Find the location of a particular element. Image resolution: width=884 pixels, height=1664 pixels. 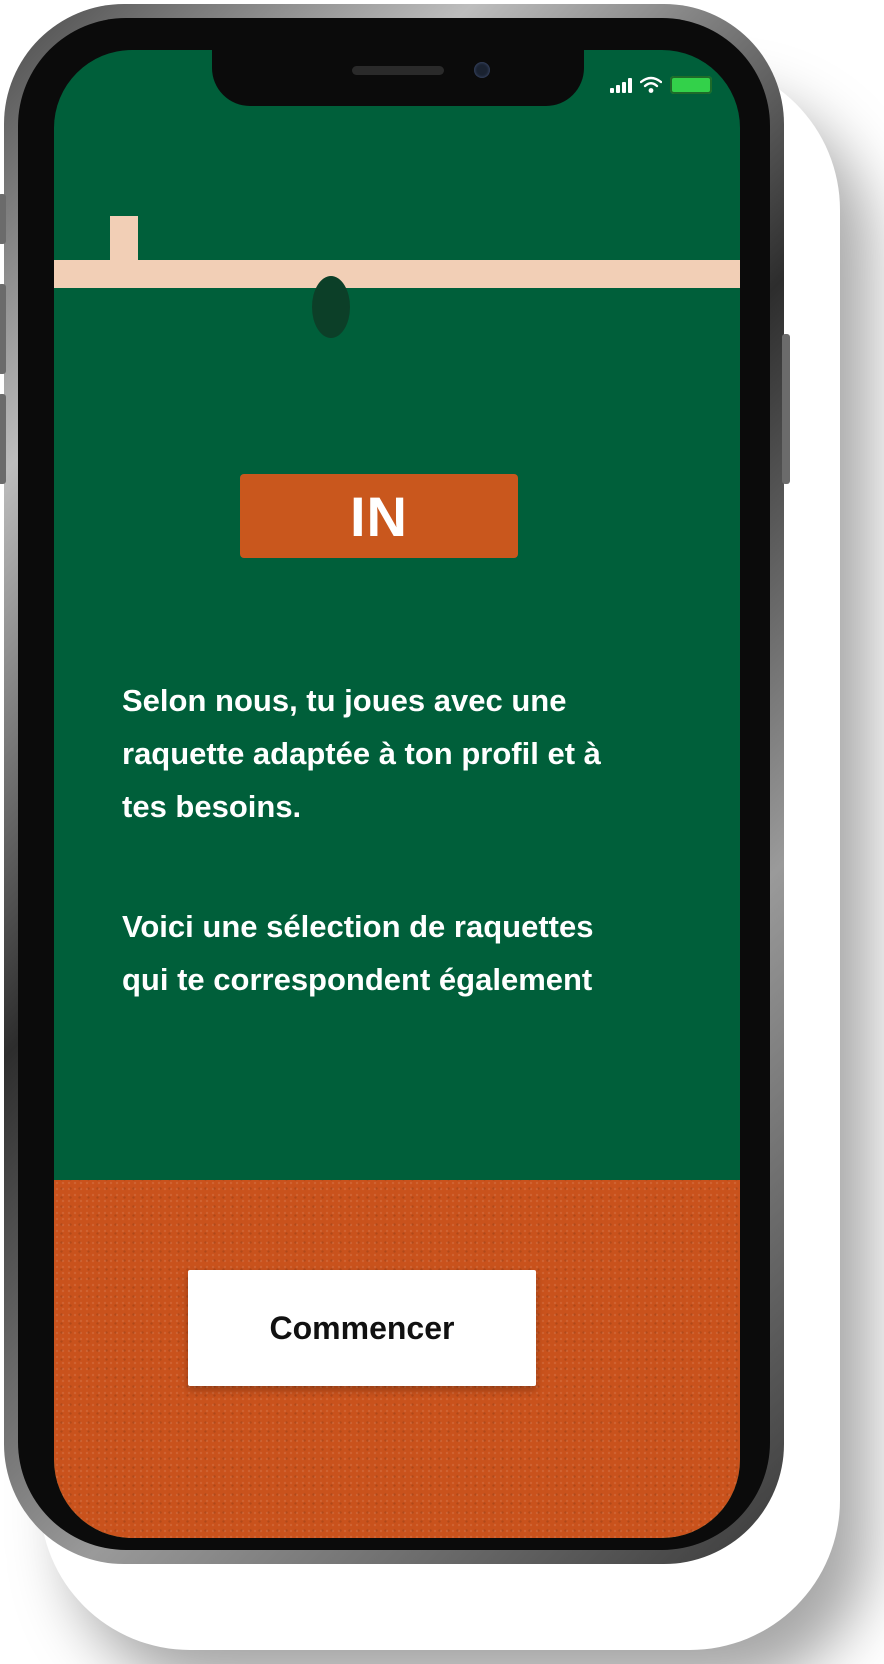

court-baseline is located at coordinates (397, 274).